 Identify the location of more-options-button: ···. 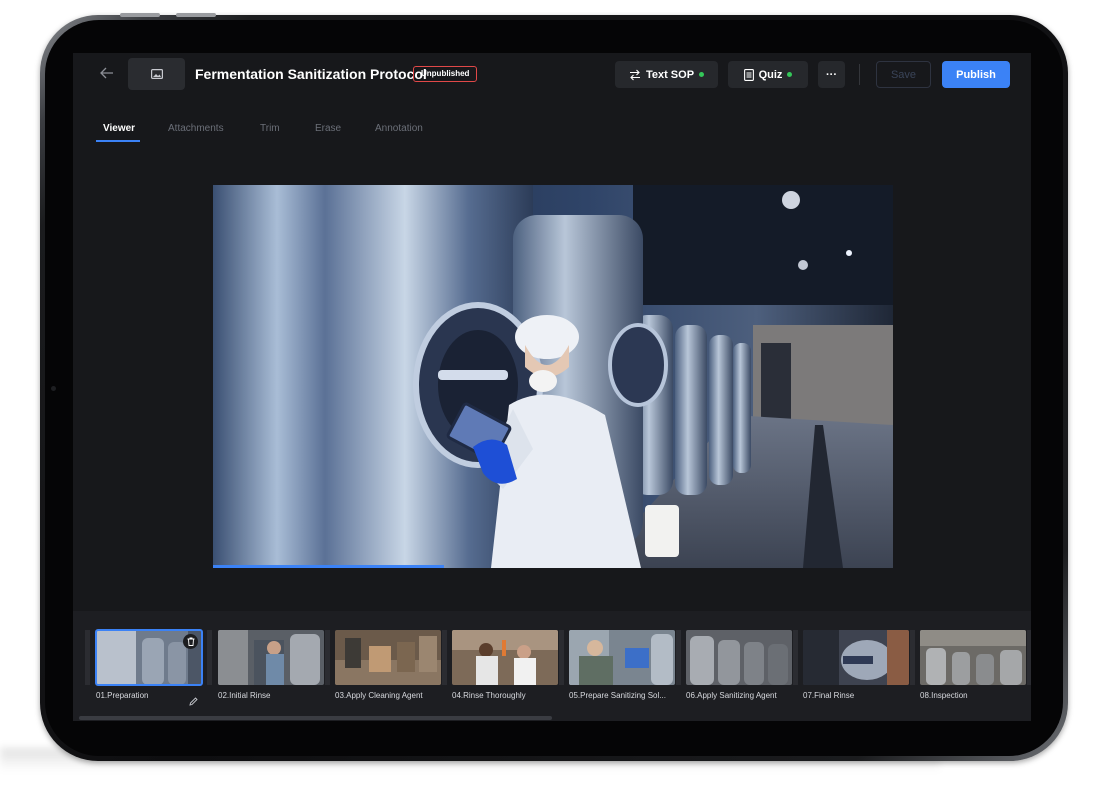
(831, 74).